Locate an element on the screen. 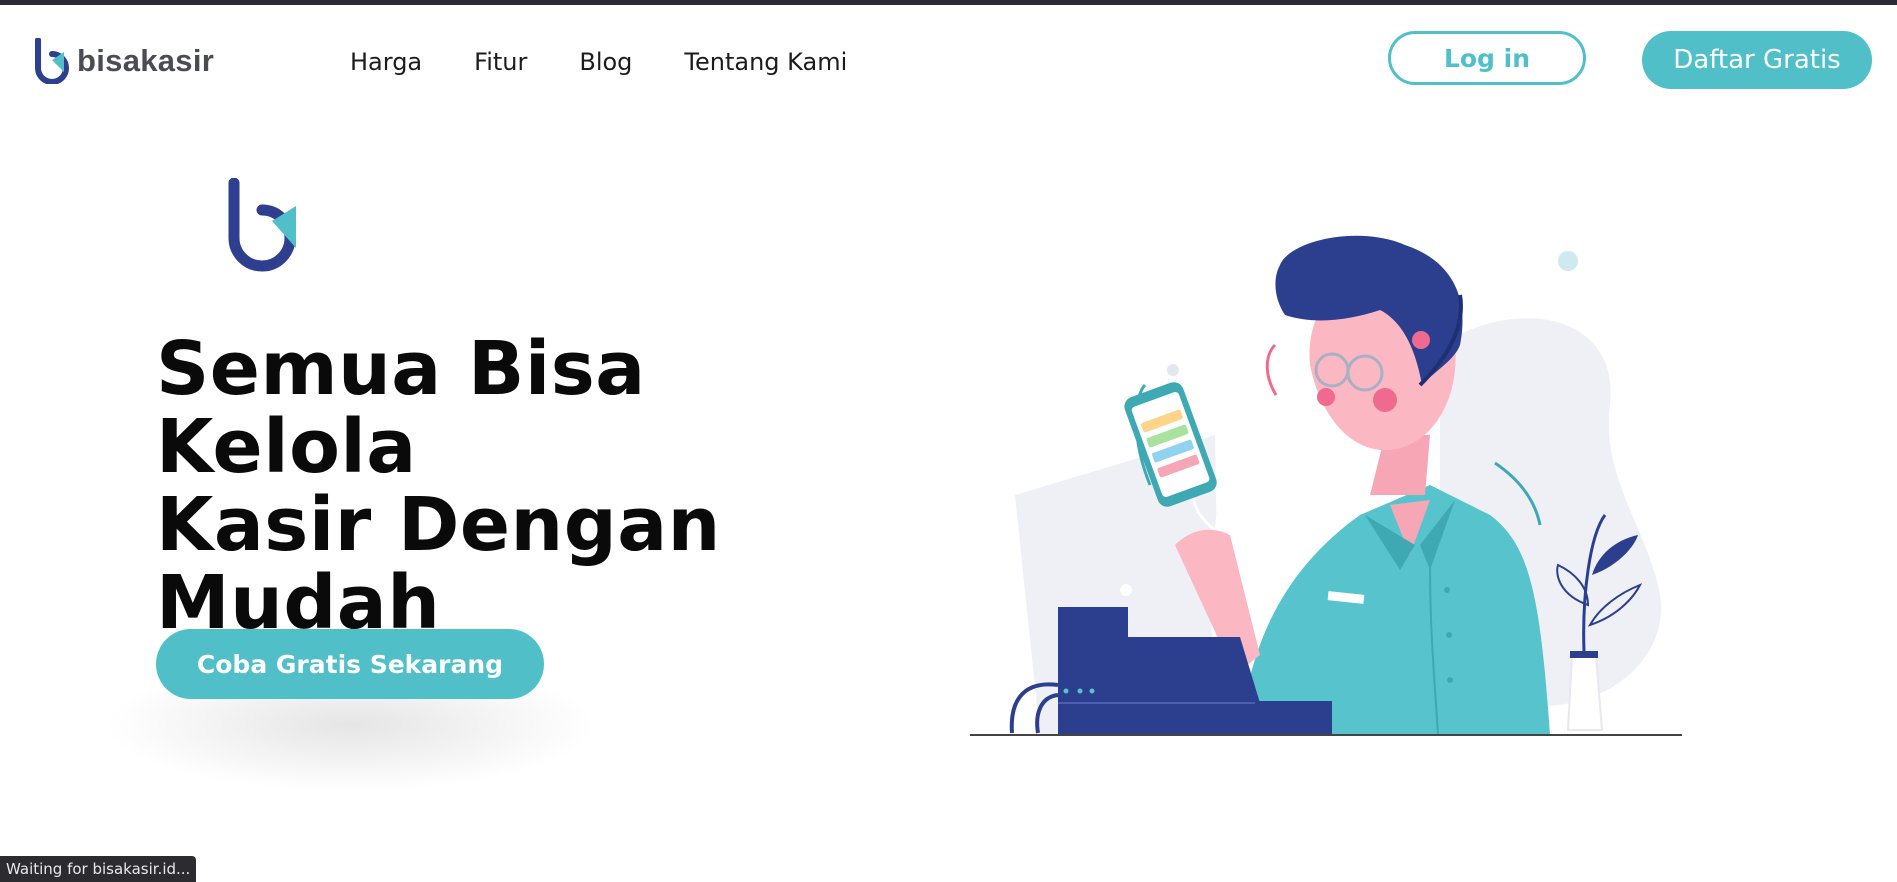 This screenshot has width=1897, height=882. logo-text: bisakasir is located at coordinates (146, 60).